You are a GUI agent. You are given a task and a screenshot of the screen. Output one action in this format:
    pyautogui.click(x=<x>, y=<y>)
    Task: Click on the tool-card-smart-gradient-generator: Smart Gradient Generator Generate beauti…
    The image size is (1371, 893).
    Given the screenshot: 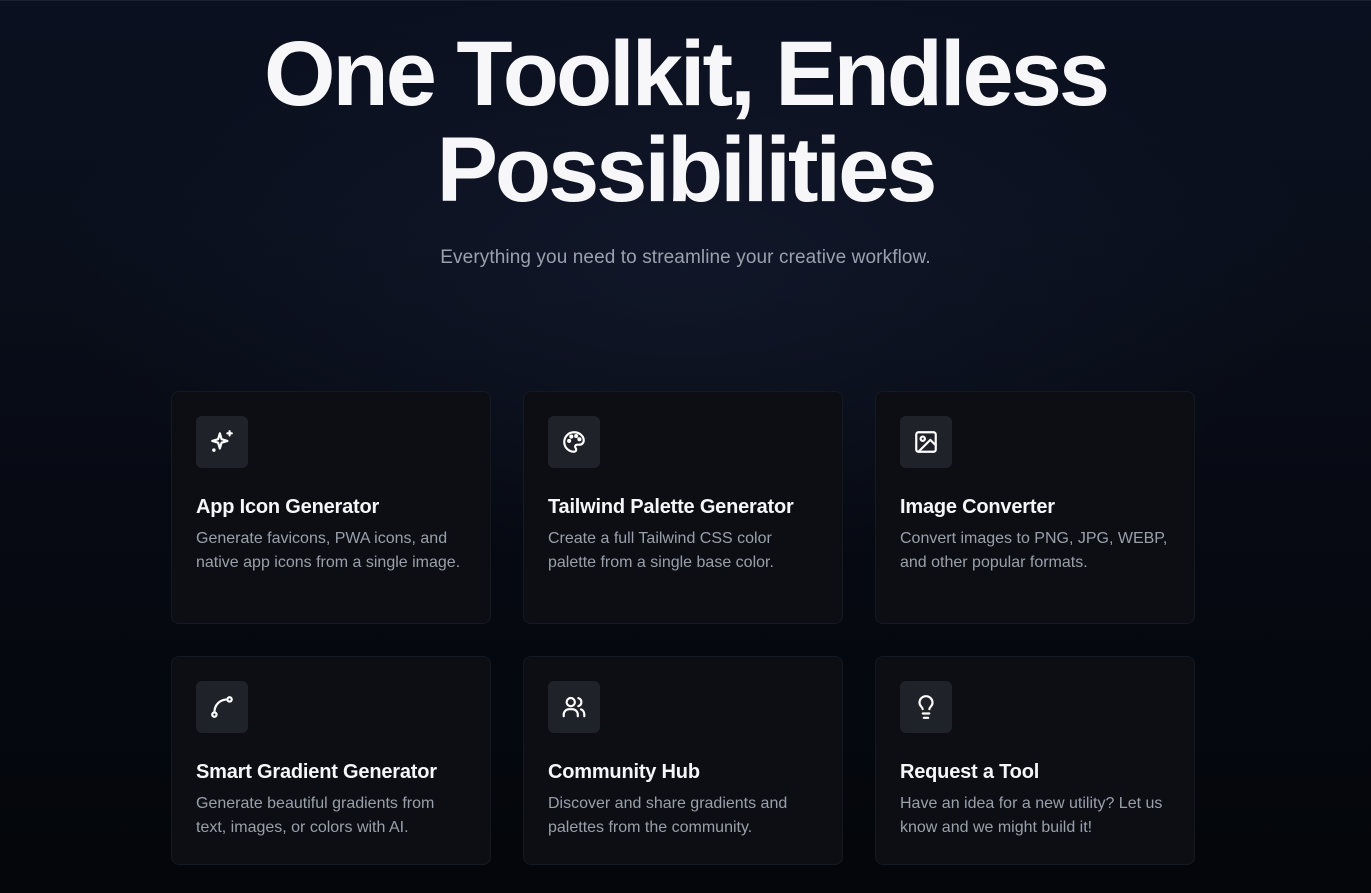 What is the action you would take?
    pyautogui.click(x=331, y=760)
    